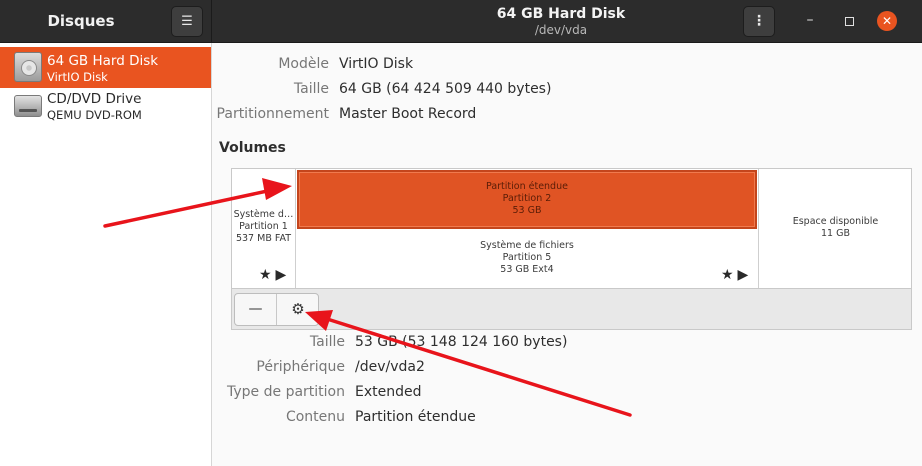  I want to click on volume-actions-group: — ⚙, so click(276, 309).